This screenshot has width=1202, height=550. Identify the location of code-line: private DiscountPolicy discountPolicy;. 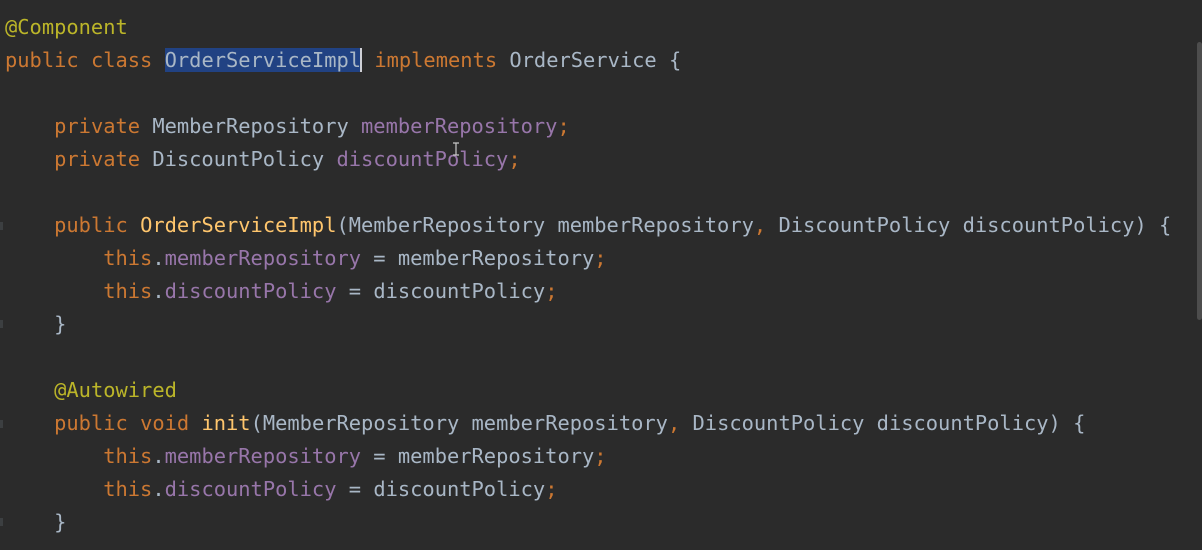
(588, 159).